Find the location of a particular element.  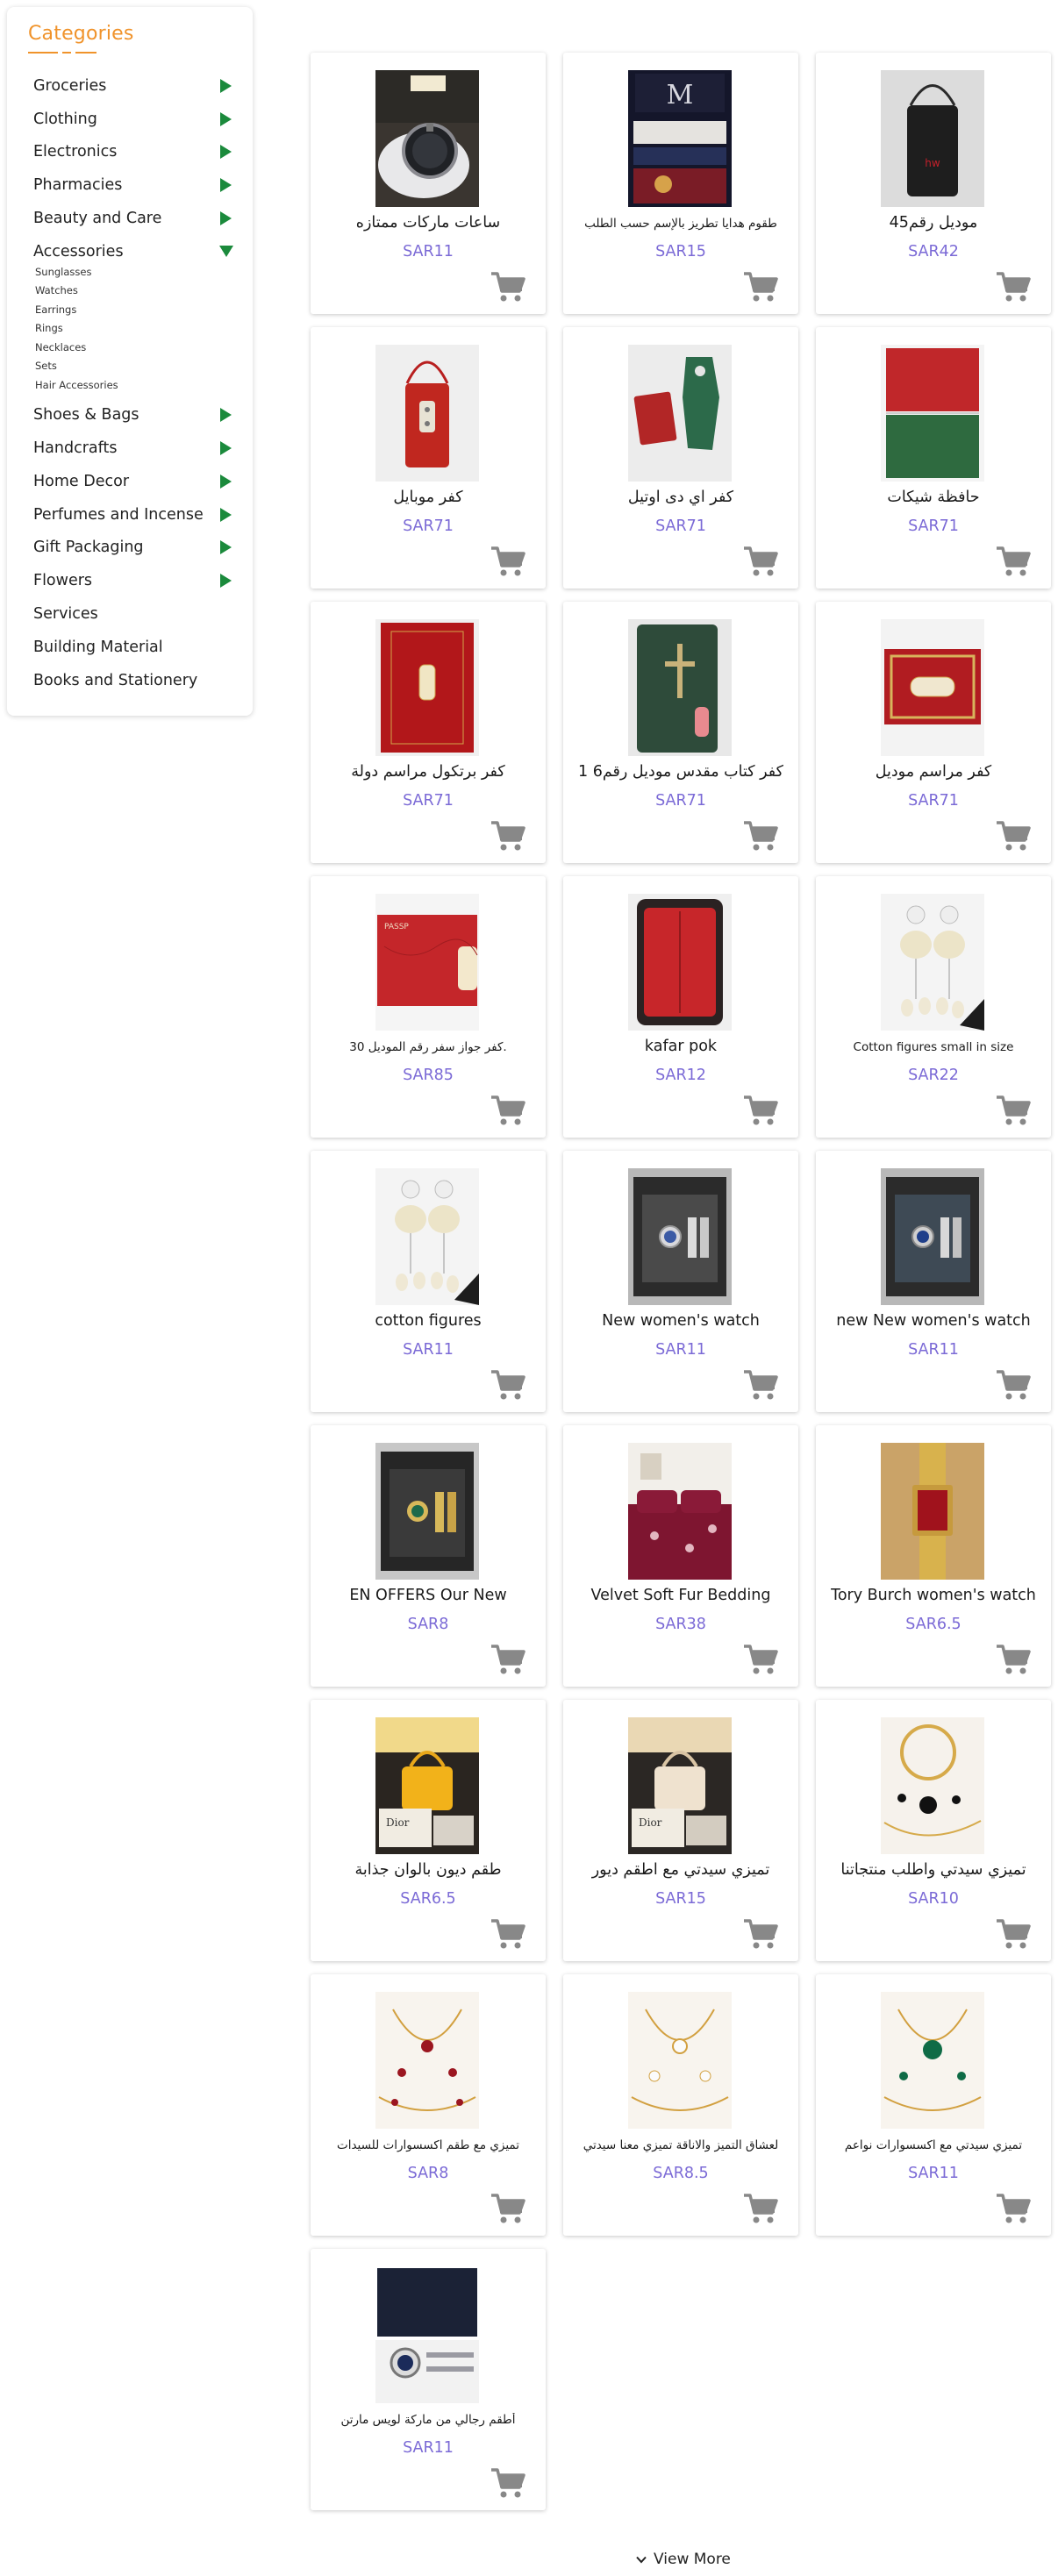

product-name: New women's watch is located at coordinates (681, 1321).